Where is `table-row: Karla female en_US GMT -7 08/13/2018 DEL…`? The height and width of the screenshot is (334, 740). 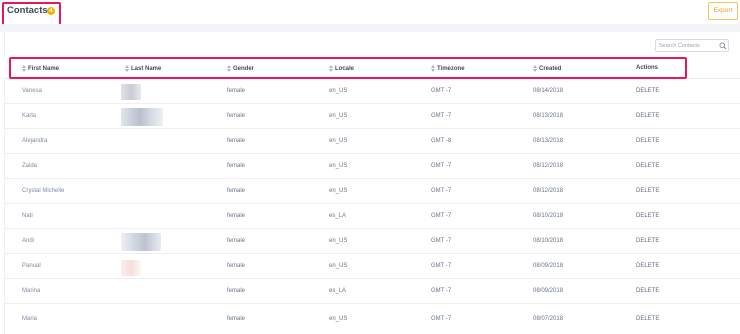
table-row: Karla female en_US GMT -7 08/13/2018 DEL… is located at coordinates (372, 116).